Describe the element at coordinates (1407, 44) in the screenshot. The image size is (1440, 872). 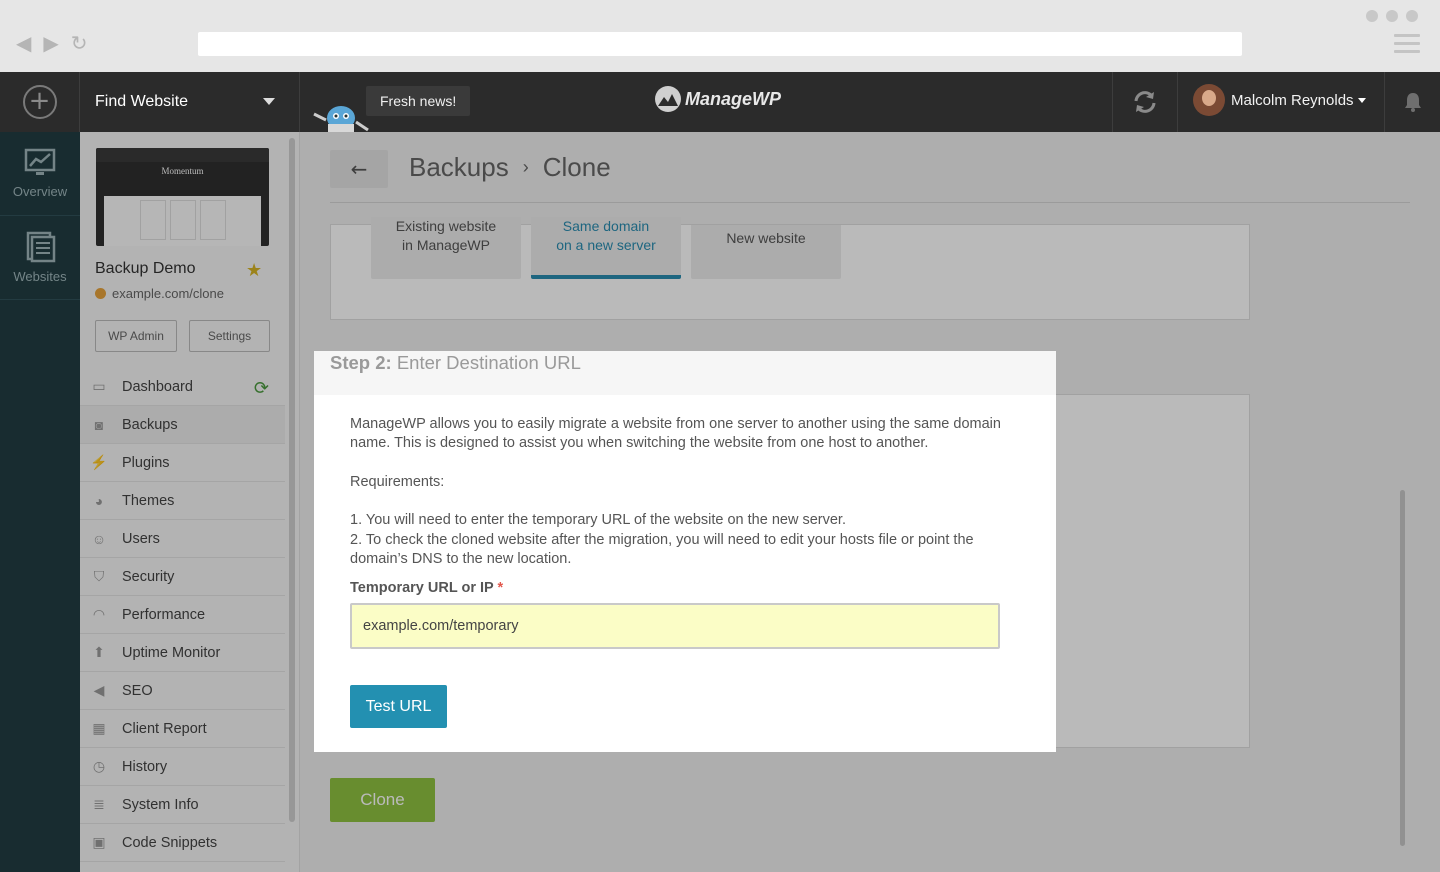
I see `hamburger-menu-icon` at that location.